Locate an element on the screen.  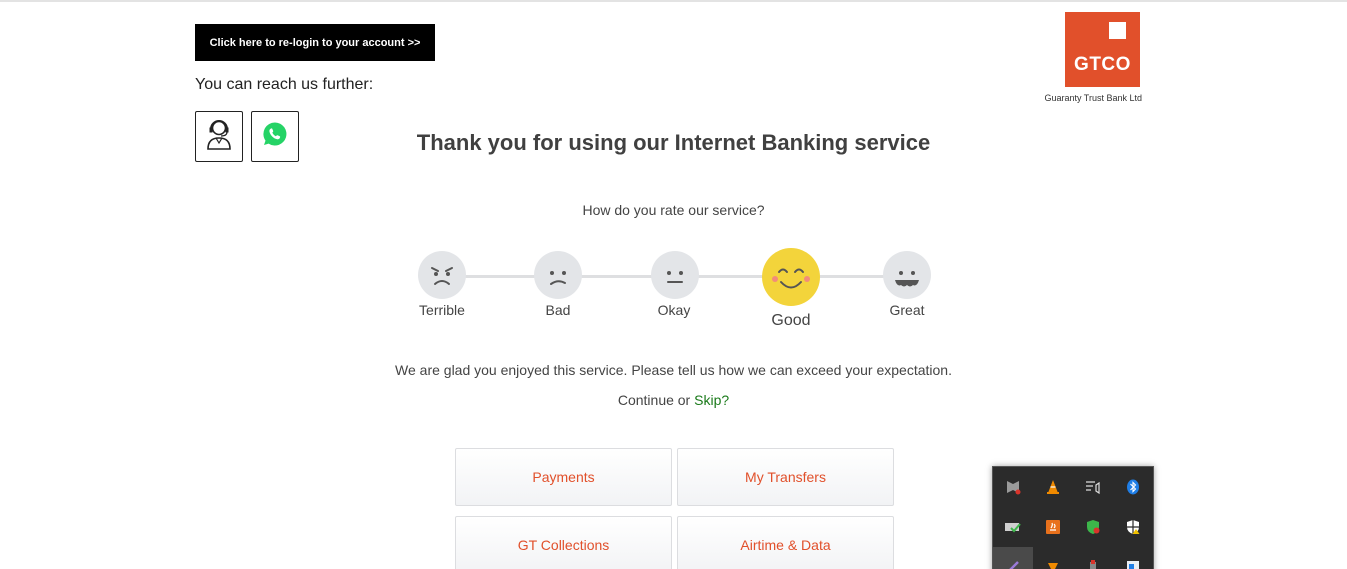
skip-link: Skip? is located at coordinates (711, 400).